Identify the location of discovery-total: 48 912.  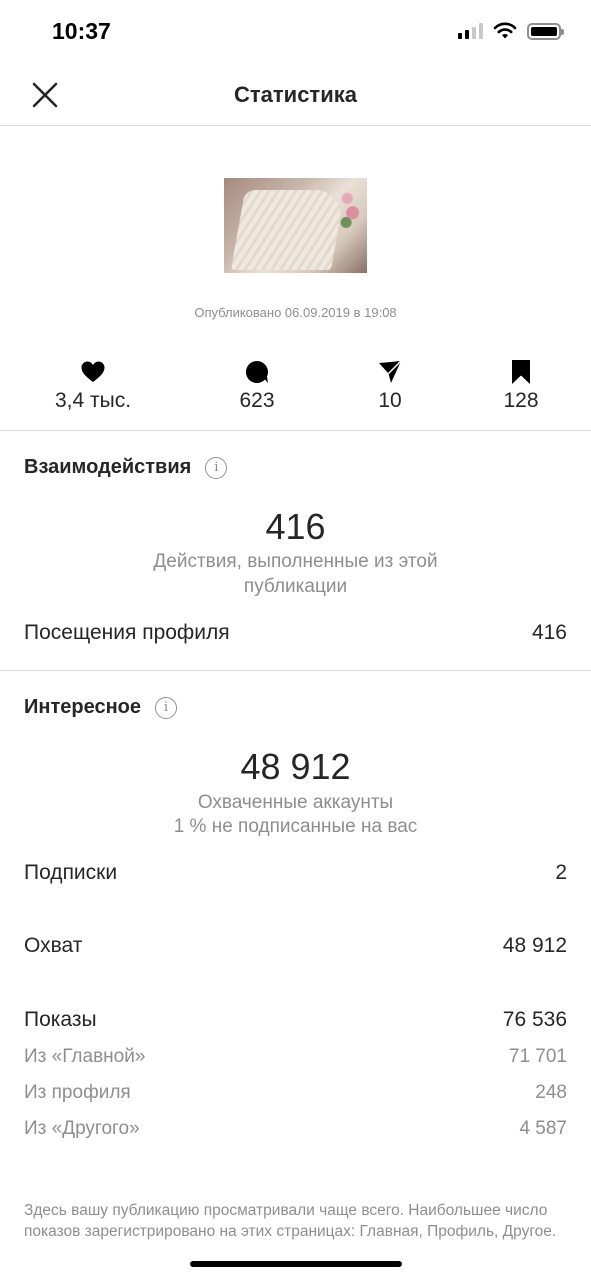
(295, 766).